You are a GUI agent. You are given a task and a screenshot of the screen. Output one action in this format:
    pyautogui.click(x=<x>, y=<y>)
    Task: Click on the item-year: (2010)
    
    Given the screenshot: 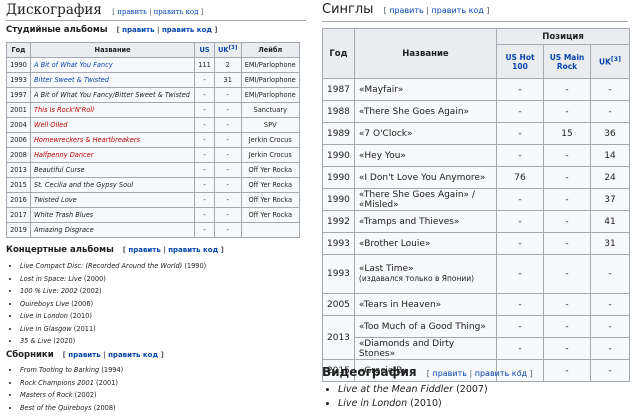 What is the action you would take?
    pyautogui.click(x=424, y=403)
    